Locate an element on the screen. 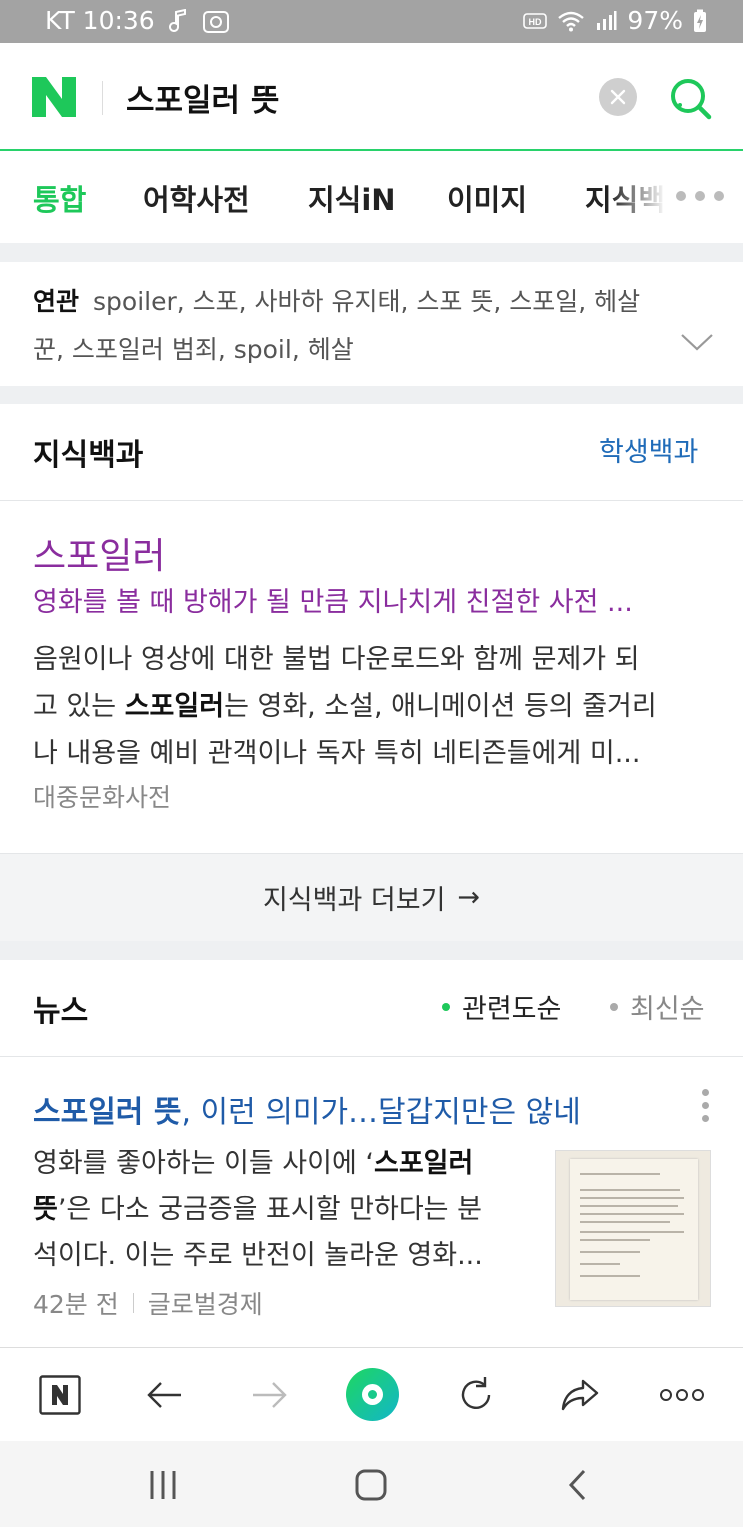 This screenshot has height=1527, width=743. green-dot-button is located at coordinates (372, 1394).